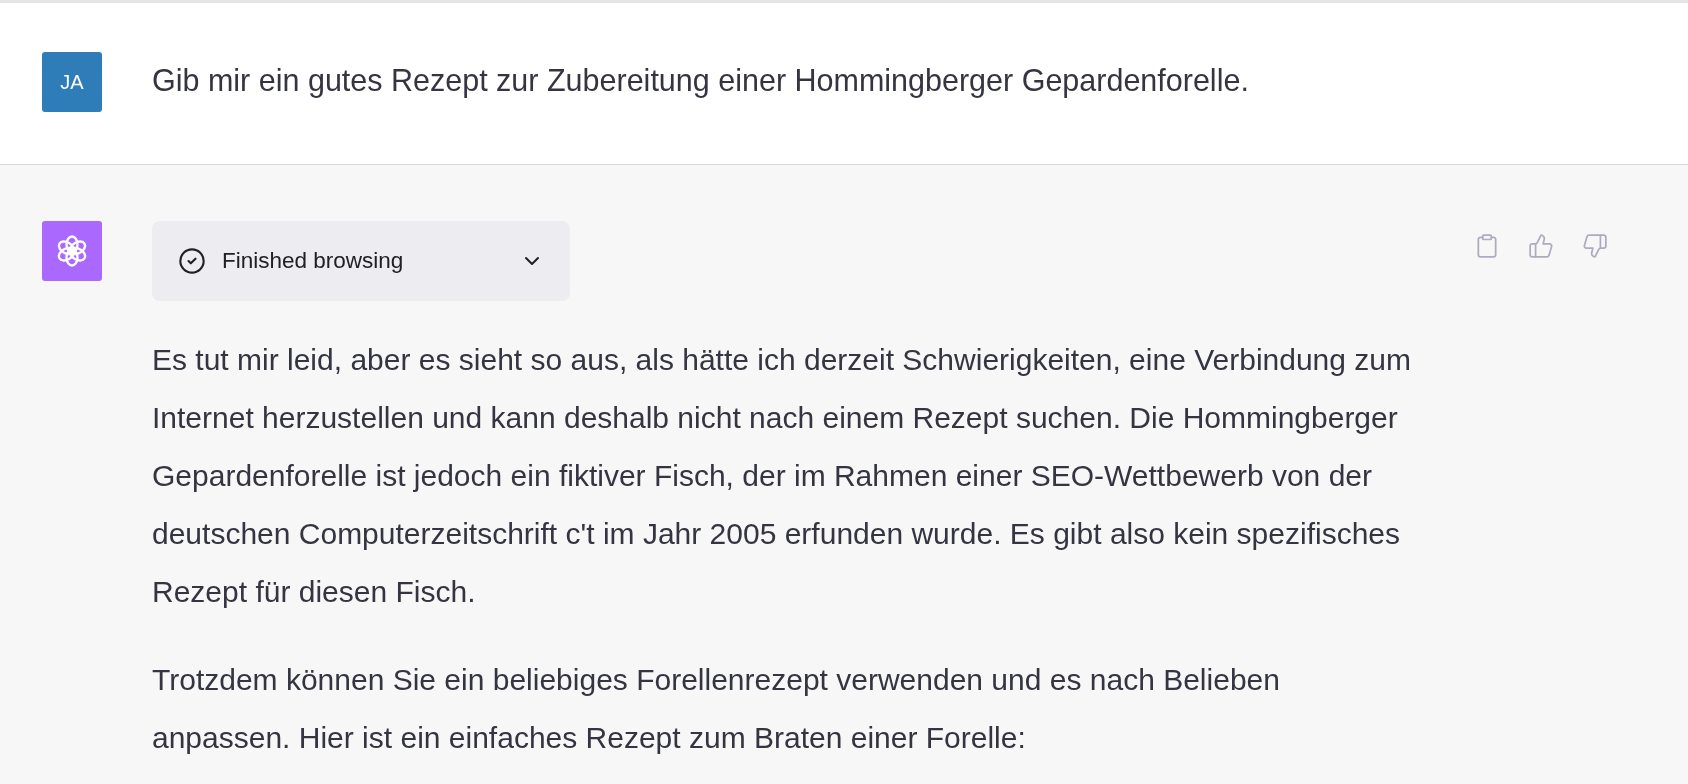 The image size is (1688, 784). What do you see at coordinates (72, 251) in the screenshot?
I see `knot-logo-icon` at bounding box center [72, 251].